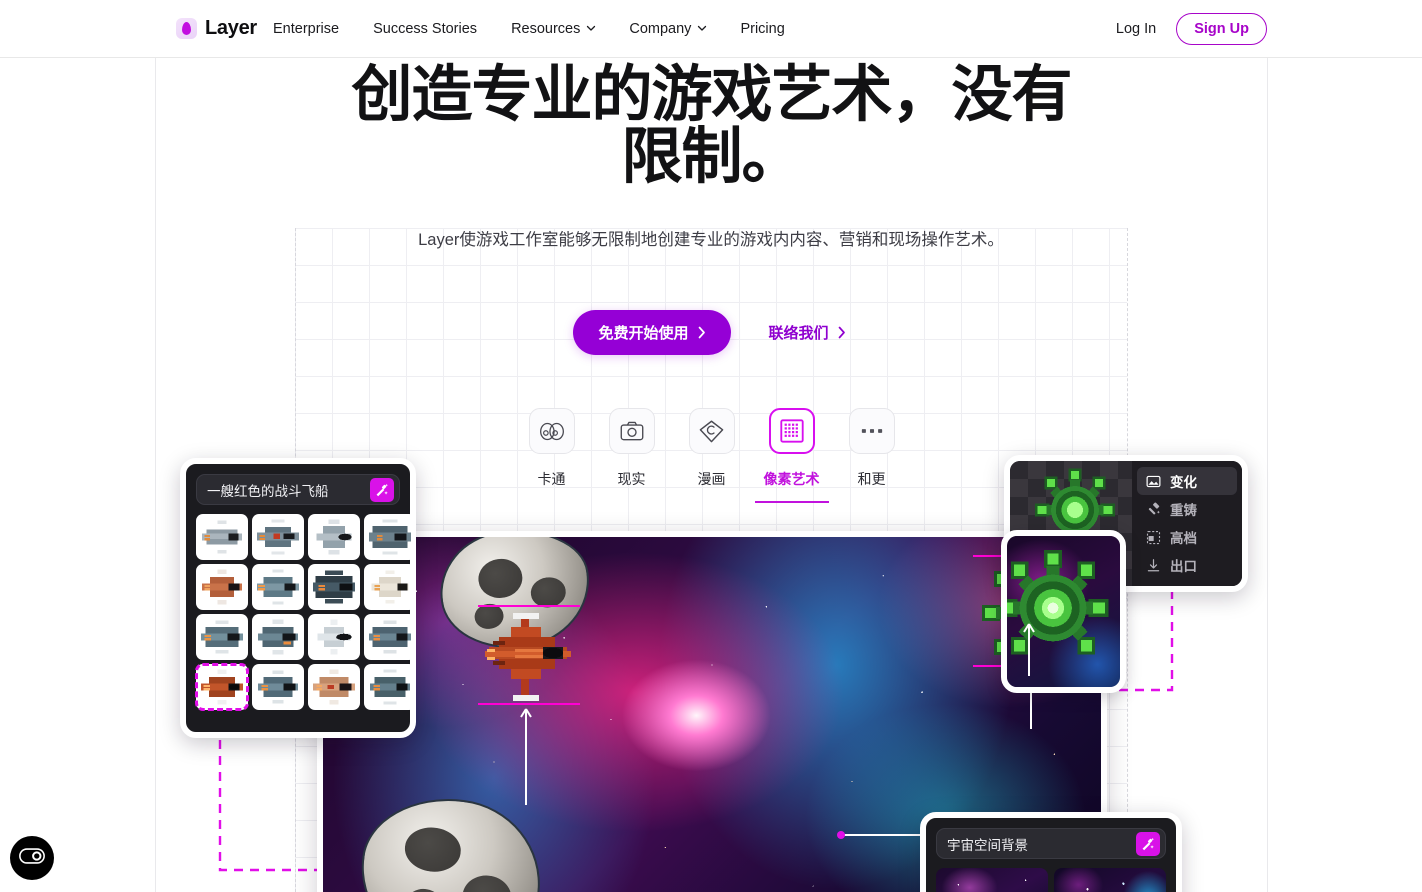  What do you see at coordinates (1183, 510) in the screenshot?
I see `menu-label: 重铸` at bounding box center [1183, 510].